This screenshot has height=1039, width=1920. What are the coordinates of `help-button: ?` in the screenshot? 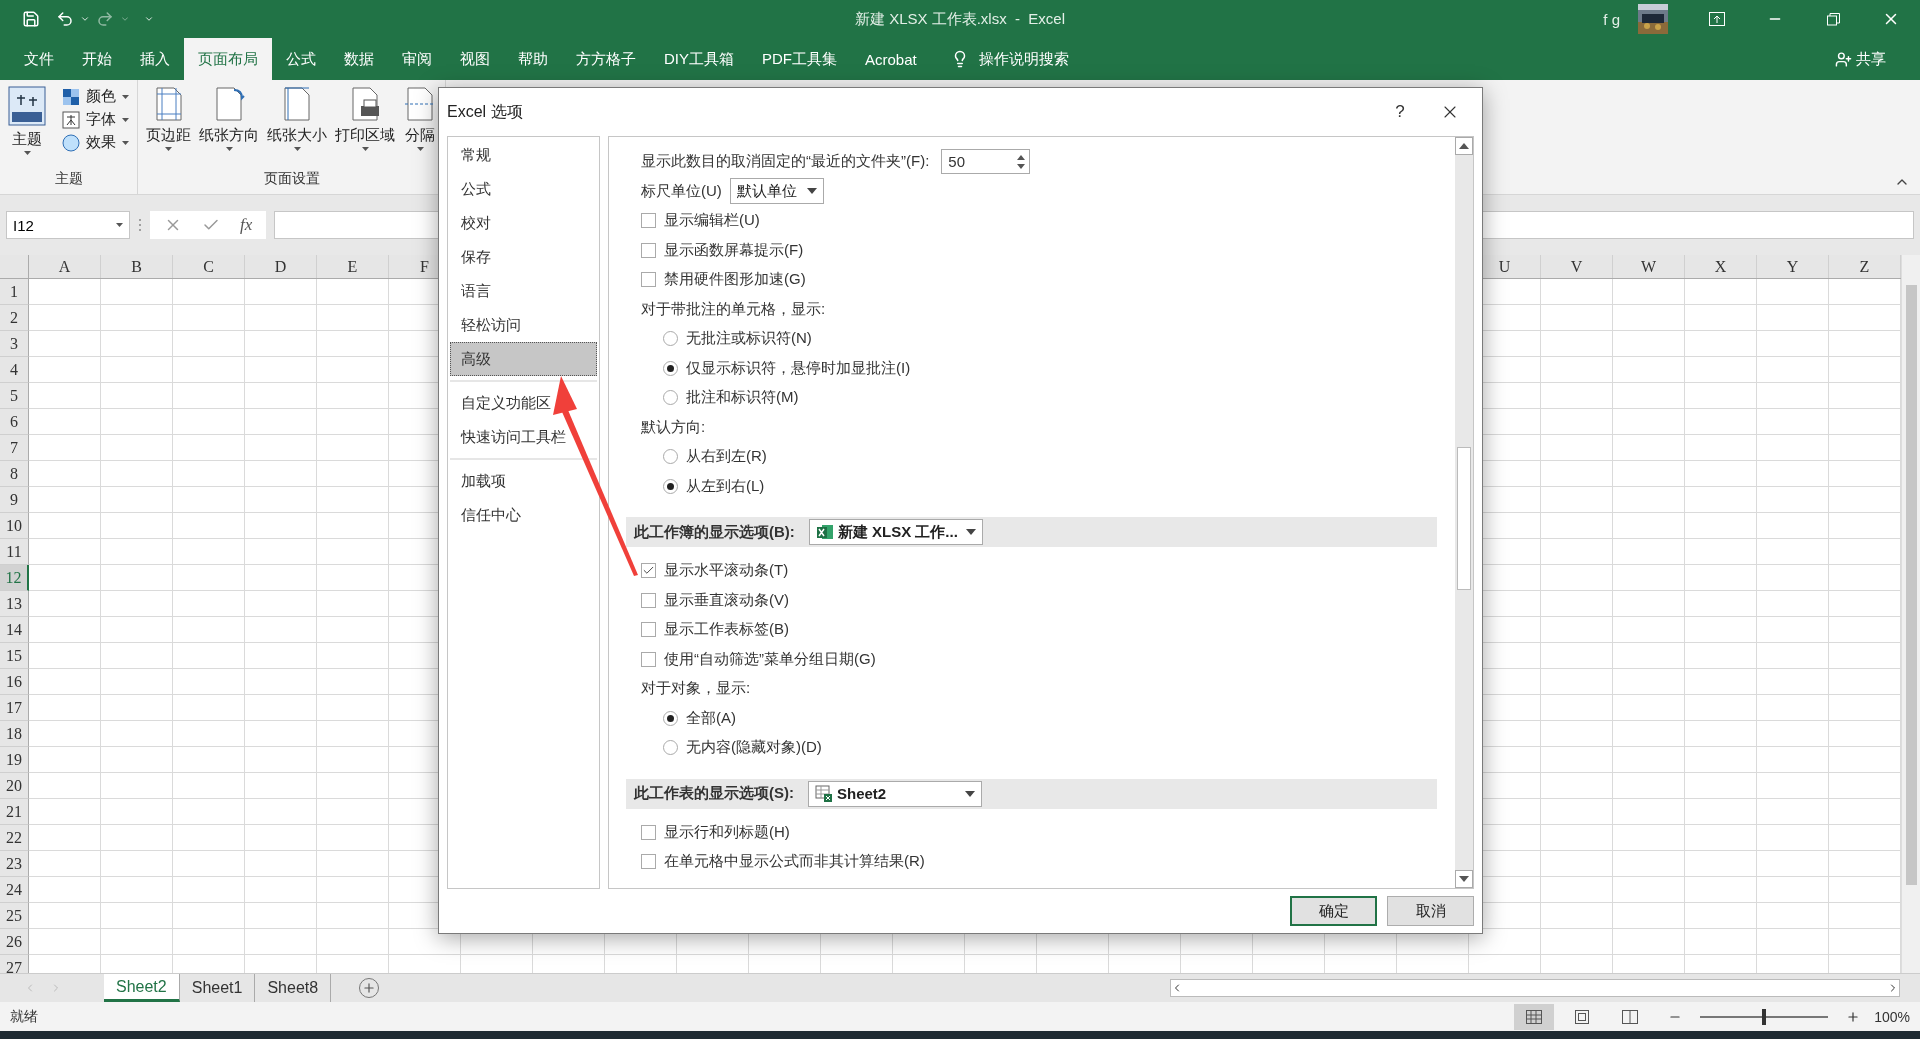 It's located at (1400, 112).